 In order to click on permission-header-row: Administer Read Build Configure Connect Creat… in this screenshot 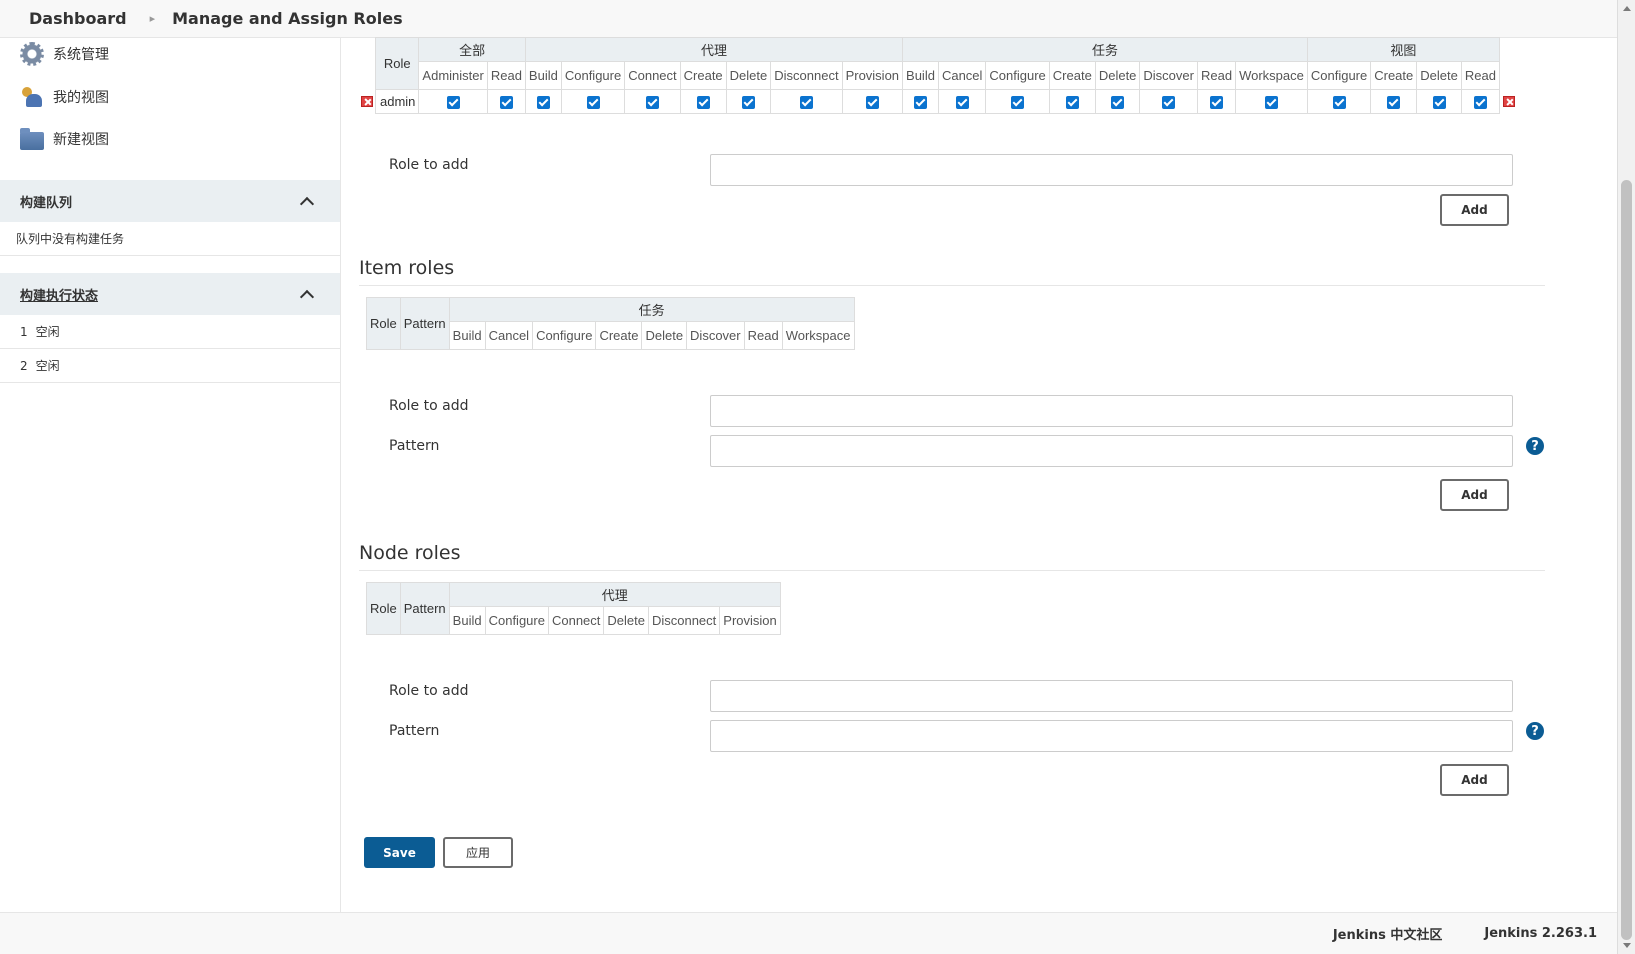, I will do `click(938, 75)`.